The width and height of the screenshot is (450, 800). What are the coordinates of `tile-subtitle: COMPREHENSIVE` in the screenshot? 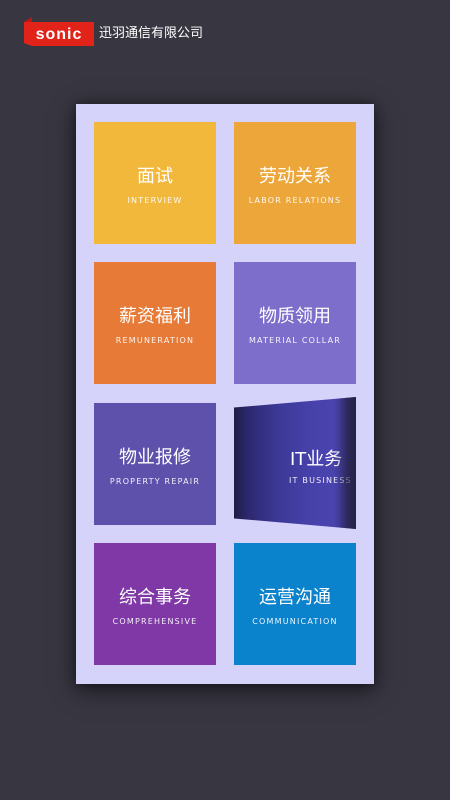 It's located at (155, 621).